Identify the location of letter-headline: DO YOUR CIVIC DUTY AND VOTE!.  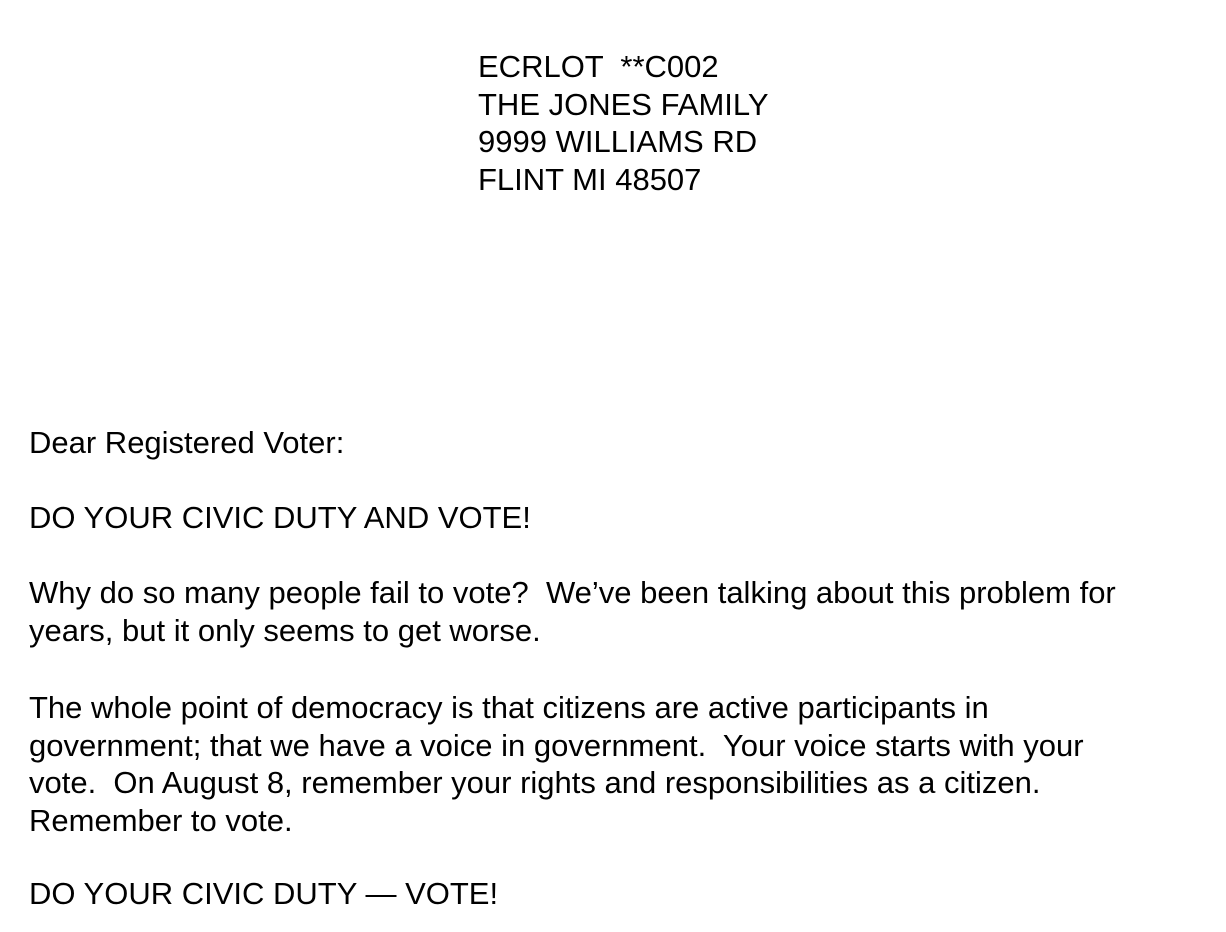
(624, 518).